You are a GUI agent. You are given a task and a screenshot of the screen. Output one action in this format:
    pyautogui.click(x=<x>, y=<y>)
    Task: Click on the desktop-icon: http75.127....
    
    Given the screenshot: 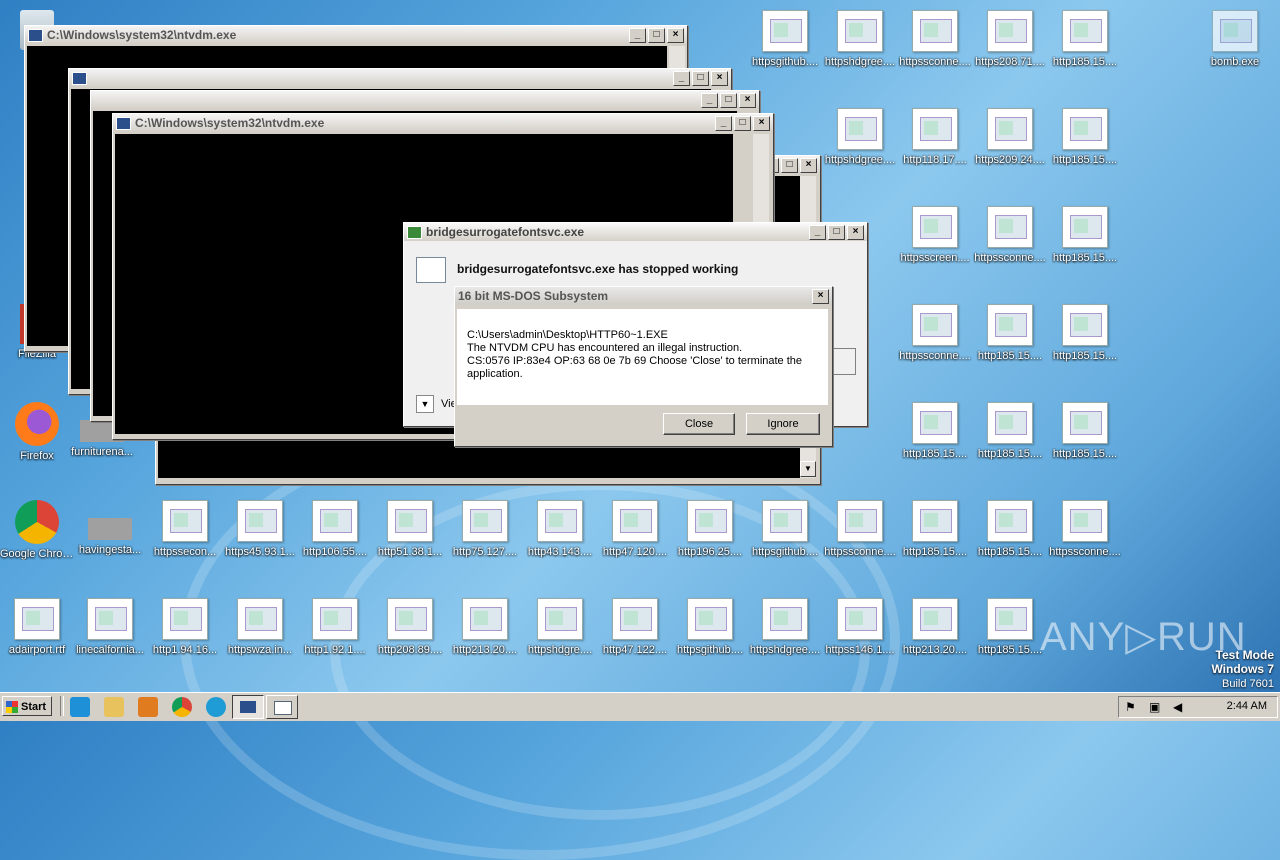 What is the action you would take?
    pyautogui.click(x=485, y=529)
    